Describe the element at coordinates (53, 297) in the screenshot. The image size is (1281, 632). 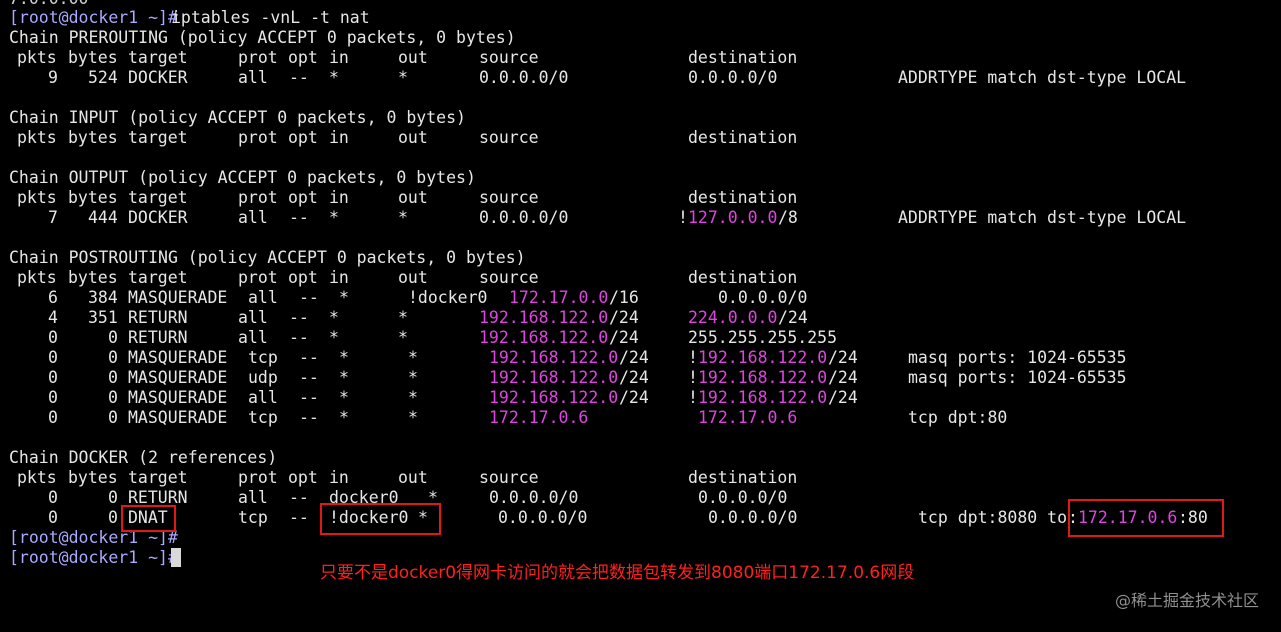
I see `cell-pkts: 6` at that location.